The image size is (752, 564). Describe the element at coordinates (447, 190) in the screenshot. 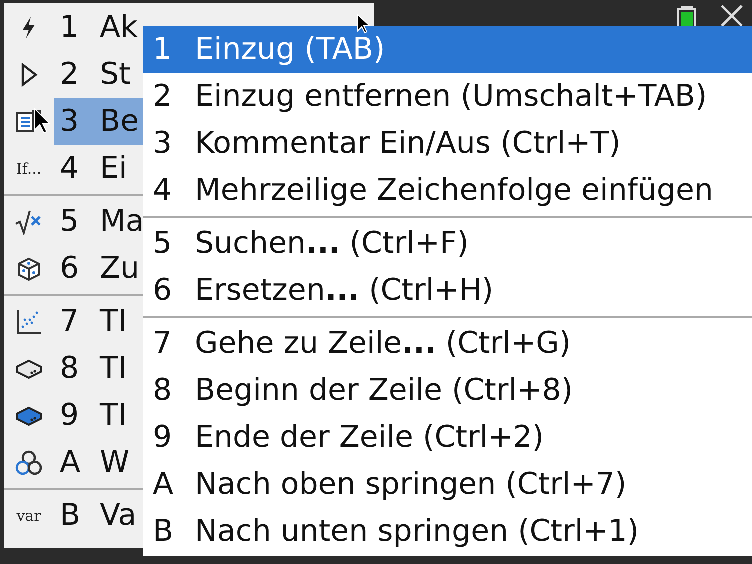

I see `menu-item: 4 Mehrzeilige Zeichenfolge einfügen` at that location.